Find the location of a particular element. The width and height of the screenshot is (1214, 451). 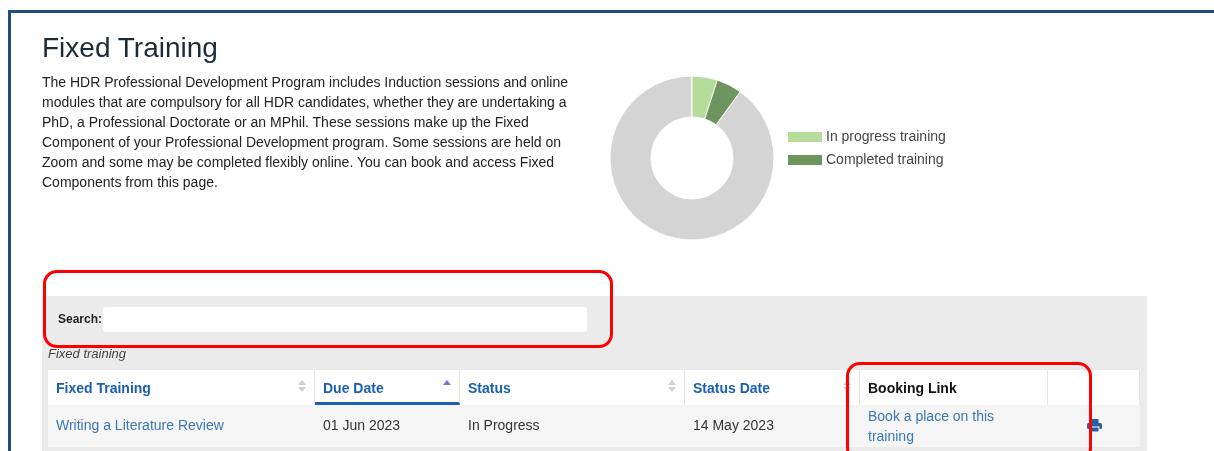

search-label: Search: is located at coordinates (80, 319).